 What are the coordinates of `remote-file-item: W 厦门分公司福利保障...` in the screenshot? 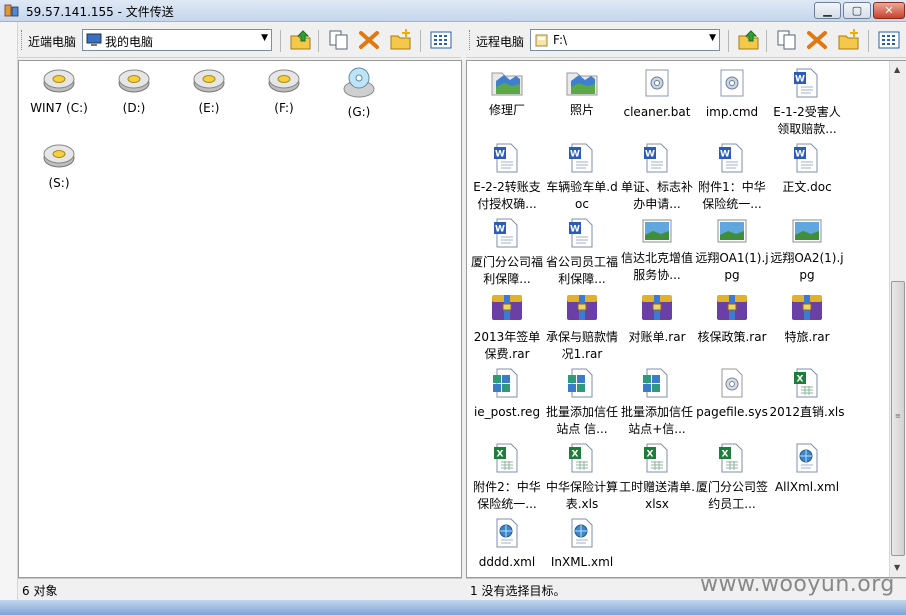 It's located at (507, 252).